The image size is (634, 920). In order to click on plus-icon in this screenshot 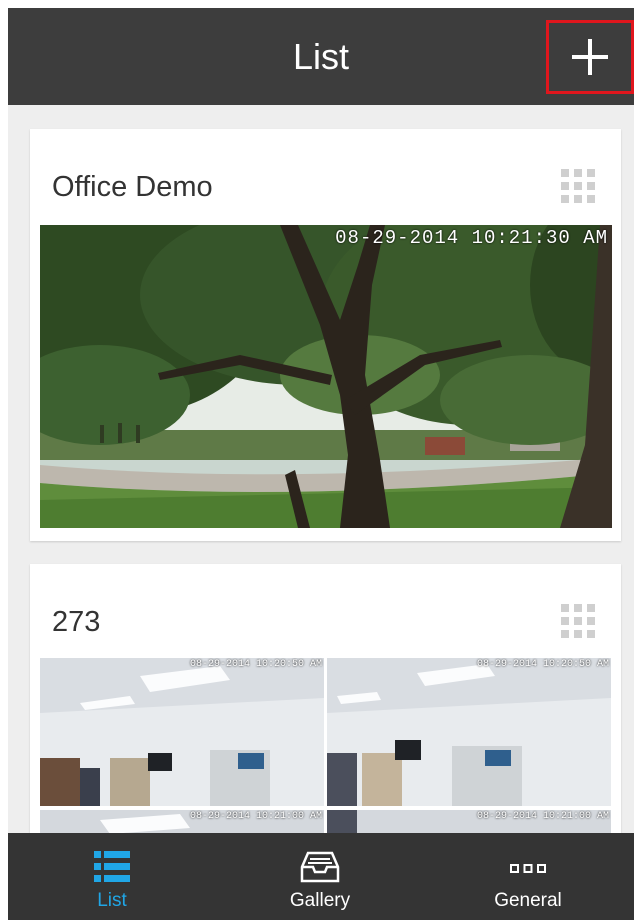, I will do `click(590, 57)`.